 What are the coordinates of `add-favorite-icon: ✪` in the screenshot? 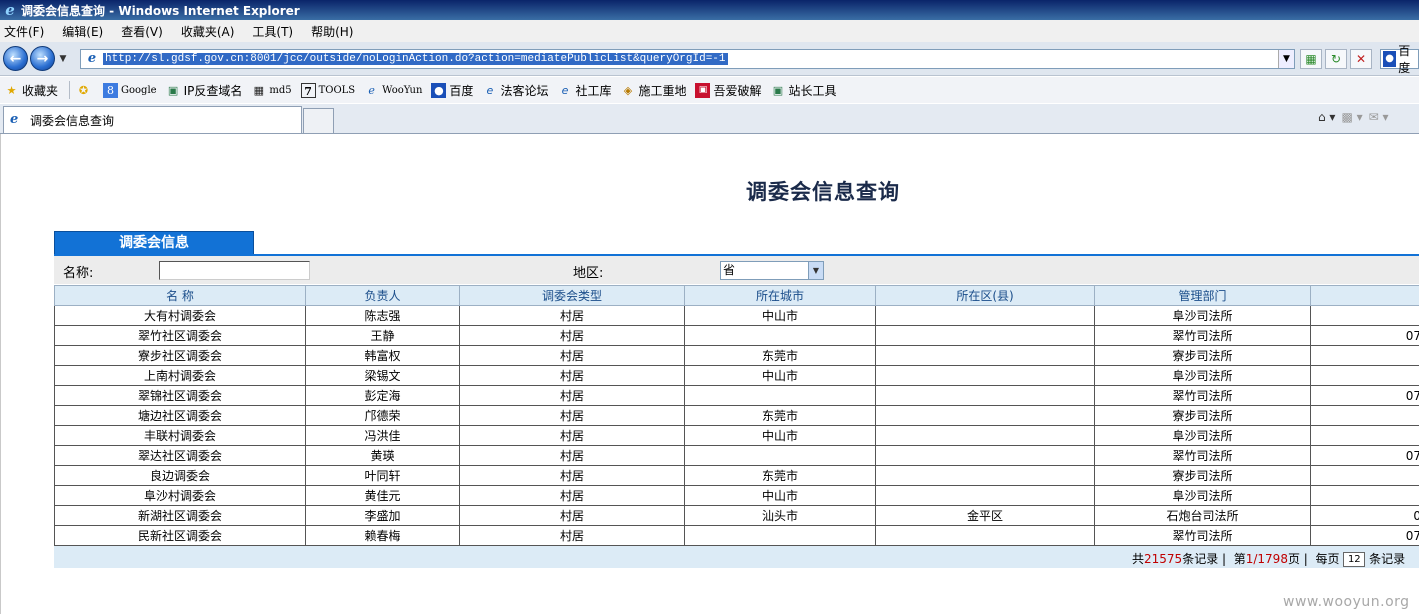 It's located at (85, 90).